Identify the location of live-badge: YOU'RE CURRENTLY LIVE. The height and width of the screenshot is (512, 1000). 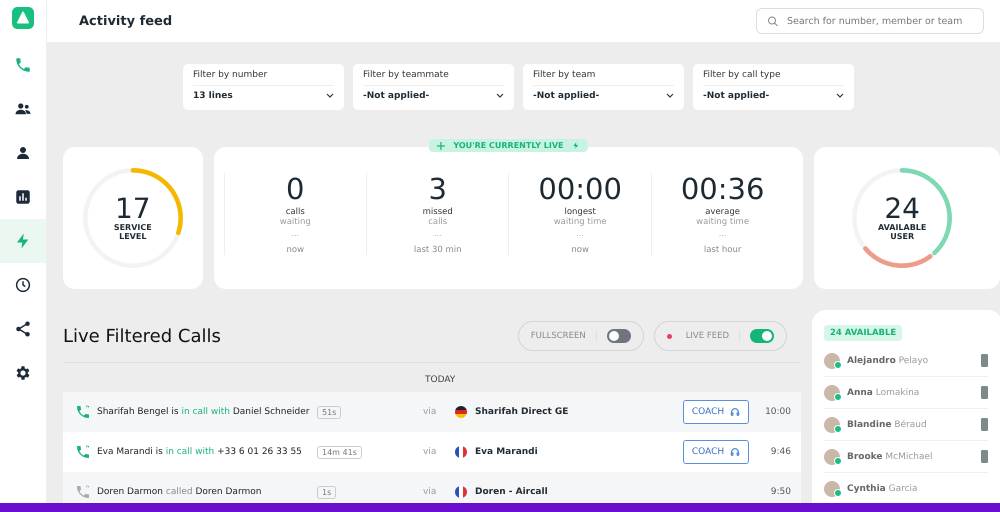
(508, 145).